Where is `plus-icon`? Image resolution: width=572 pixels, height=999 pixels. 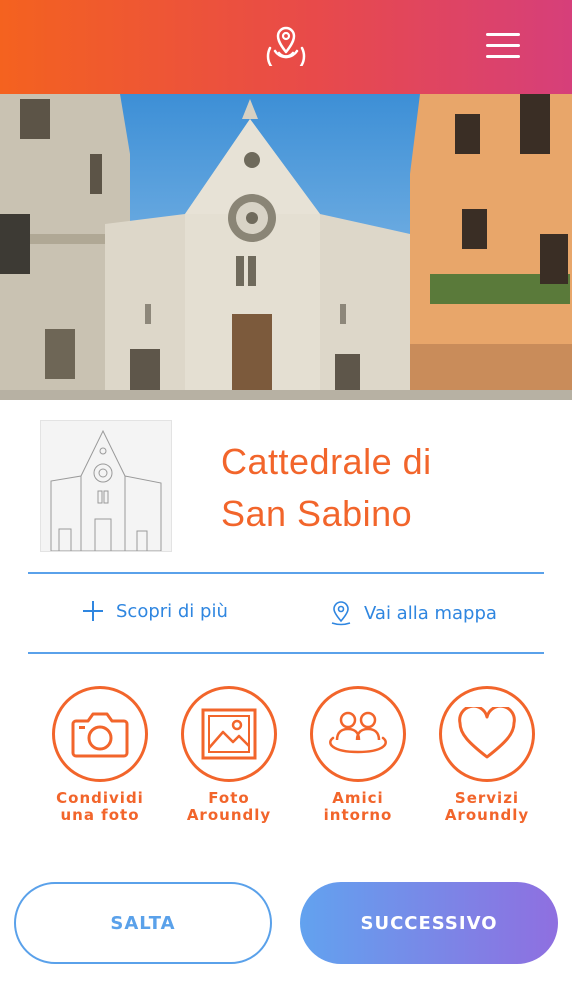
plus-icon is located at coordinates (93, 611).